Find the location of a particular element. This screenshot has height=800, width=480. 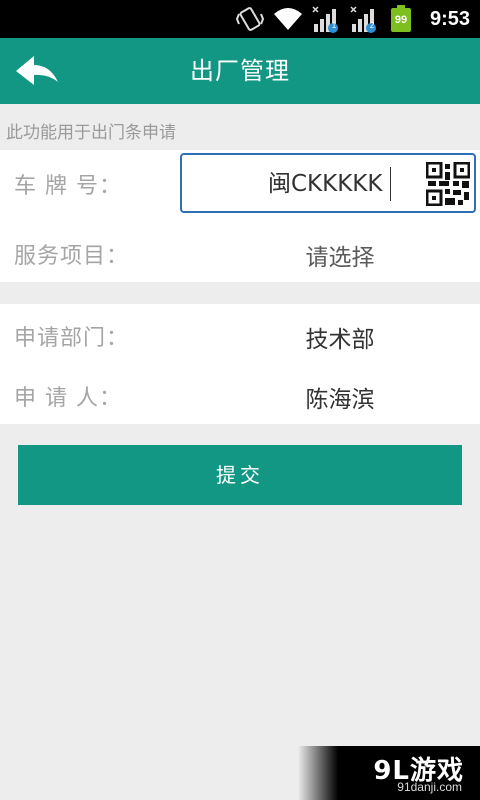

watermark-url: 91danji.com is located at coordinates (429, 787).